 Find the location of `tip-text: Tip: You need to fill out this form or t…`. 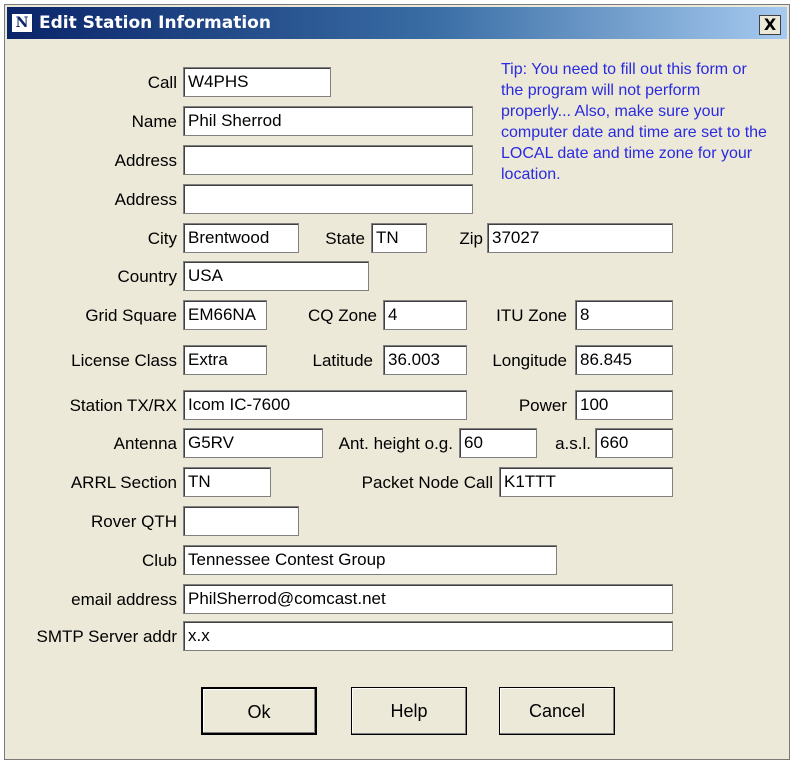

tip-text: Tip: You need to fill out this form or t… is located at coordinates (634, 122).